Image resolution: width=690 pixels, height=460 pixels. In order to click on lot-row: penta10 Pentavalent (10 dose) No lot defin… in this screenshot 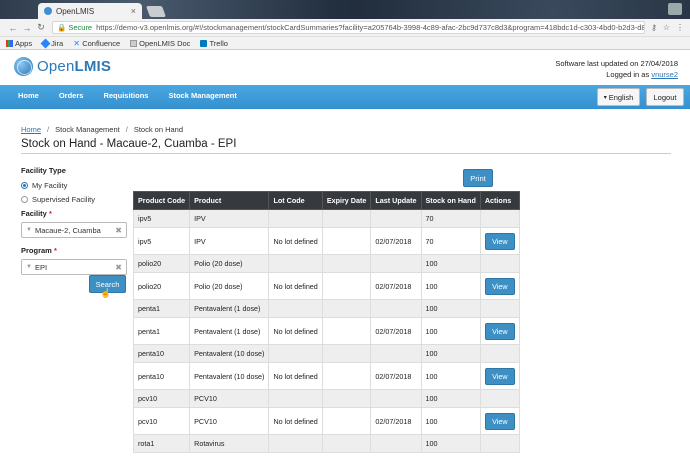, I will do `click(326, 376)`.